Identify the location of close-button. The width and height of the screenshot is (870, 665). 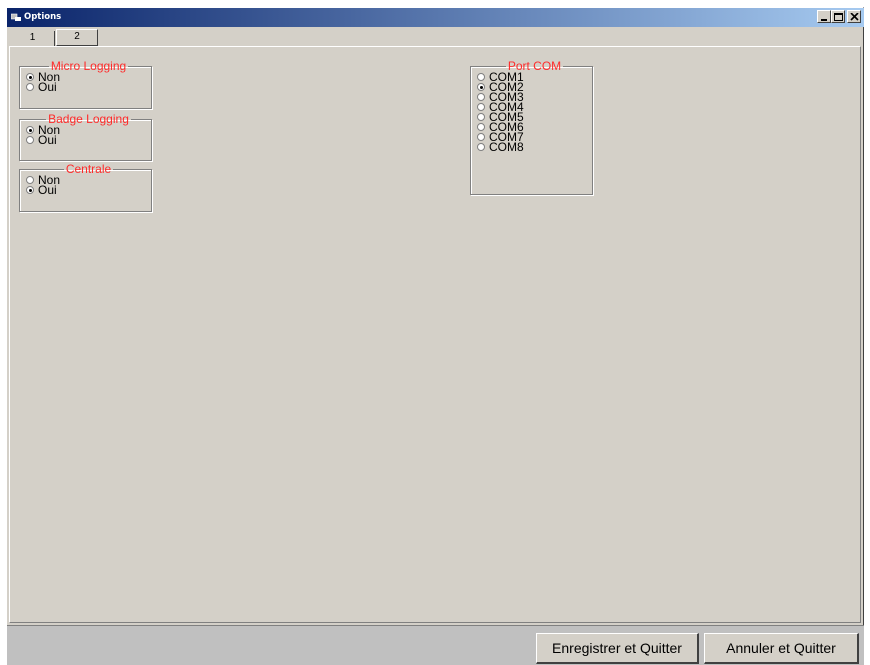
(854, 16).